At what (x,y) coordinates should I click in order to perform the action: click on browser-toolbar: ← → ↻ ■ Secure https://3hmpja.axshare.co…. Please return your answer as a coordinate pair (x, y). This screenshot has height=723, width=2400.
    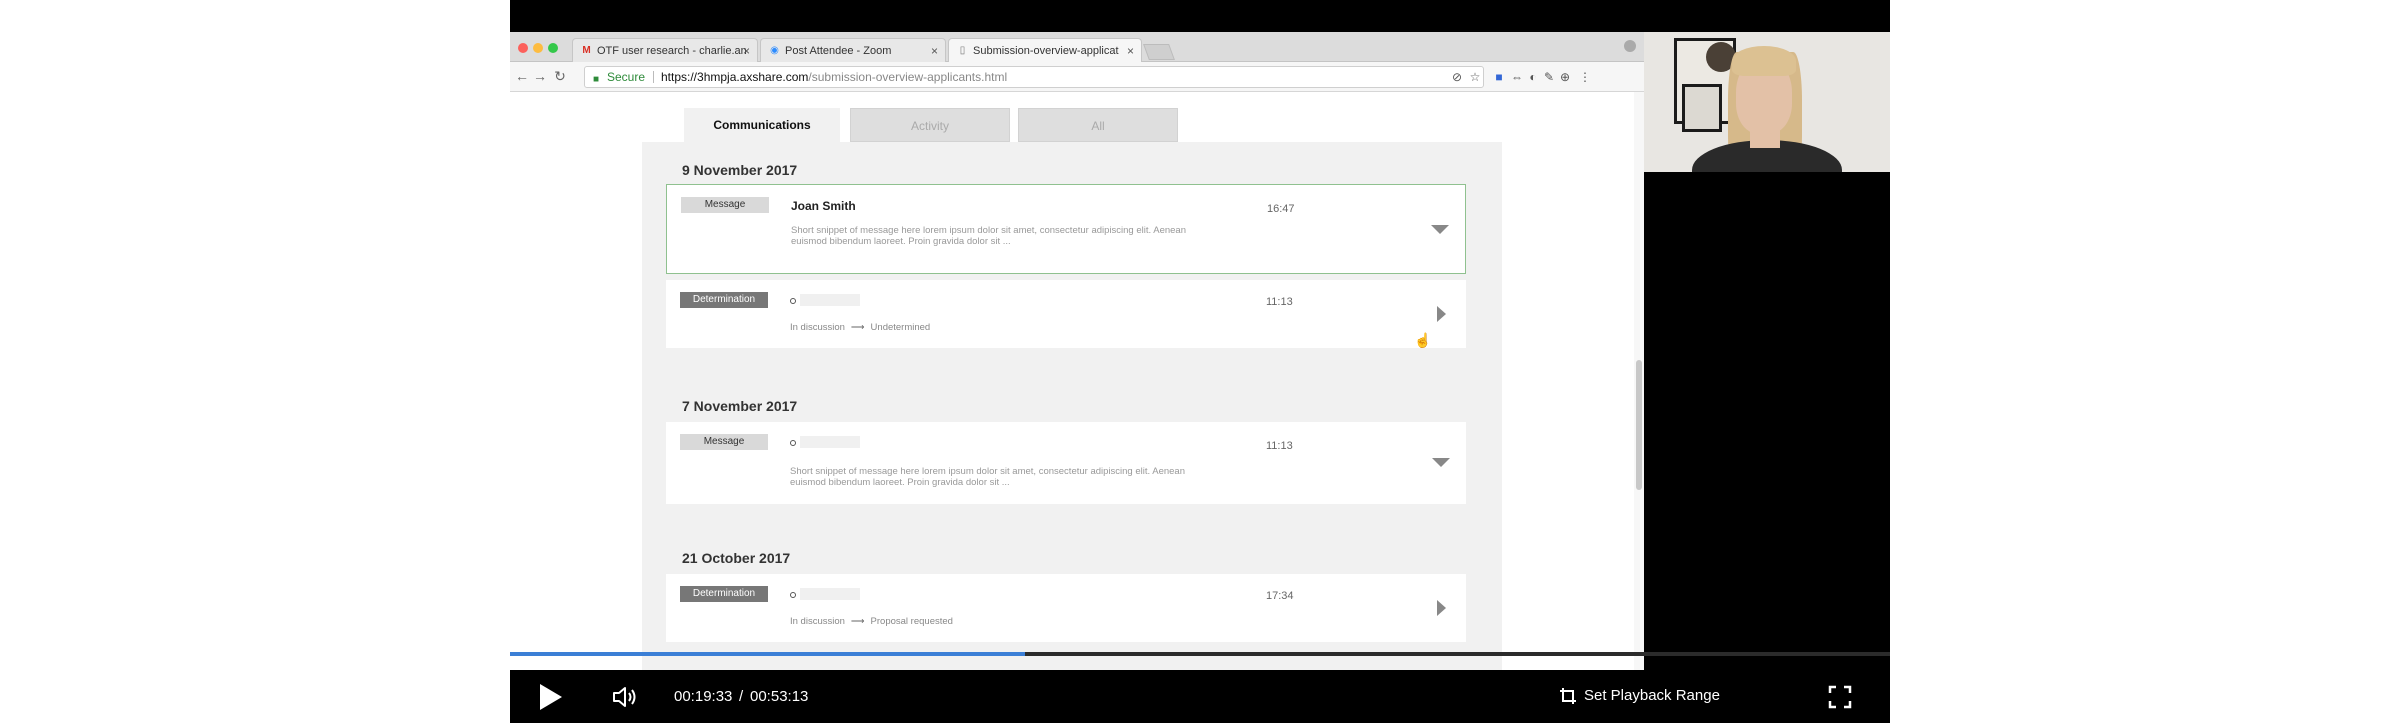
    Looking at the image, I should click on (1077, 77).